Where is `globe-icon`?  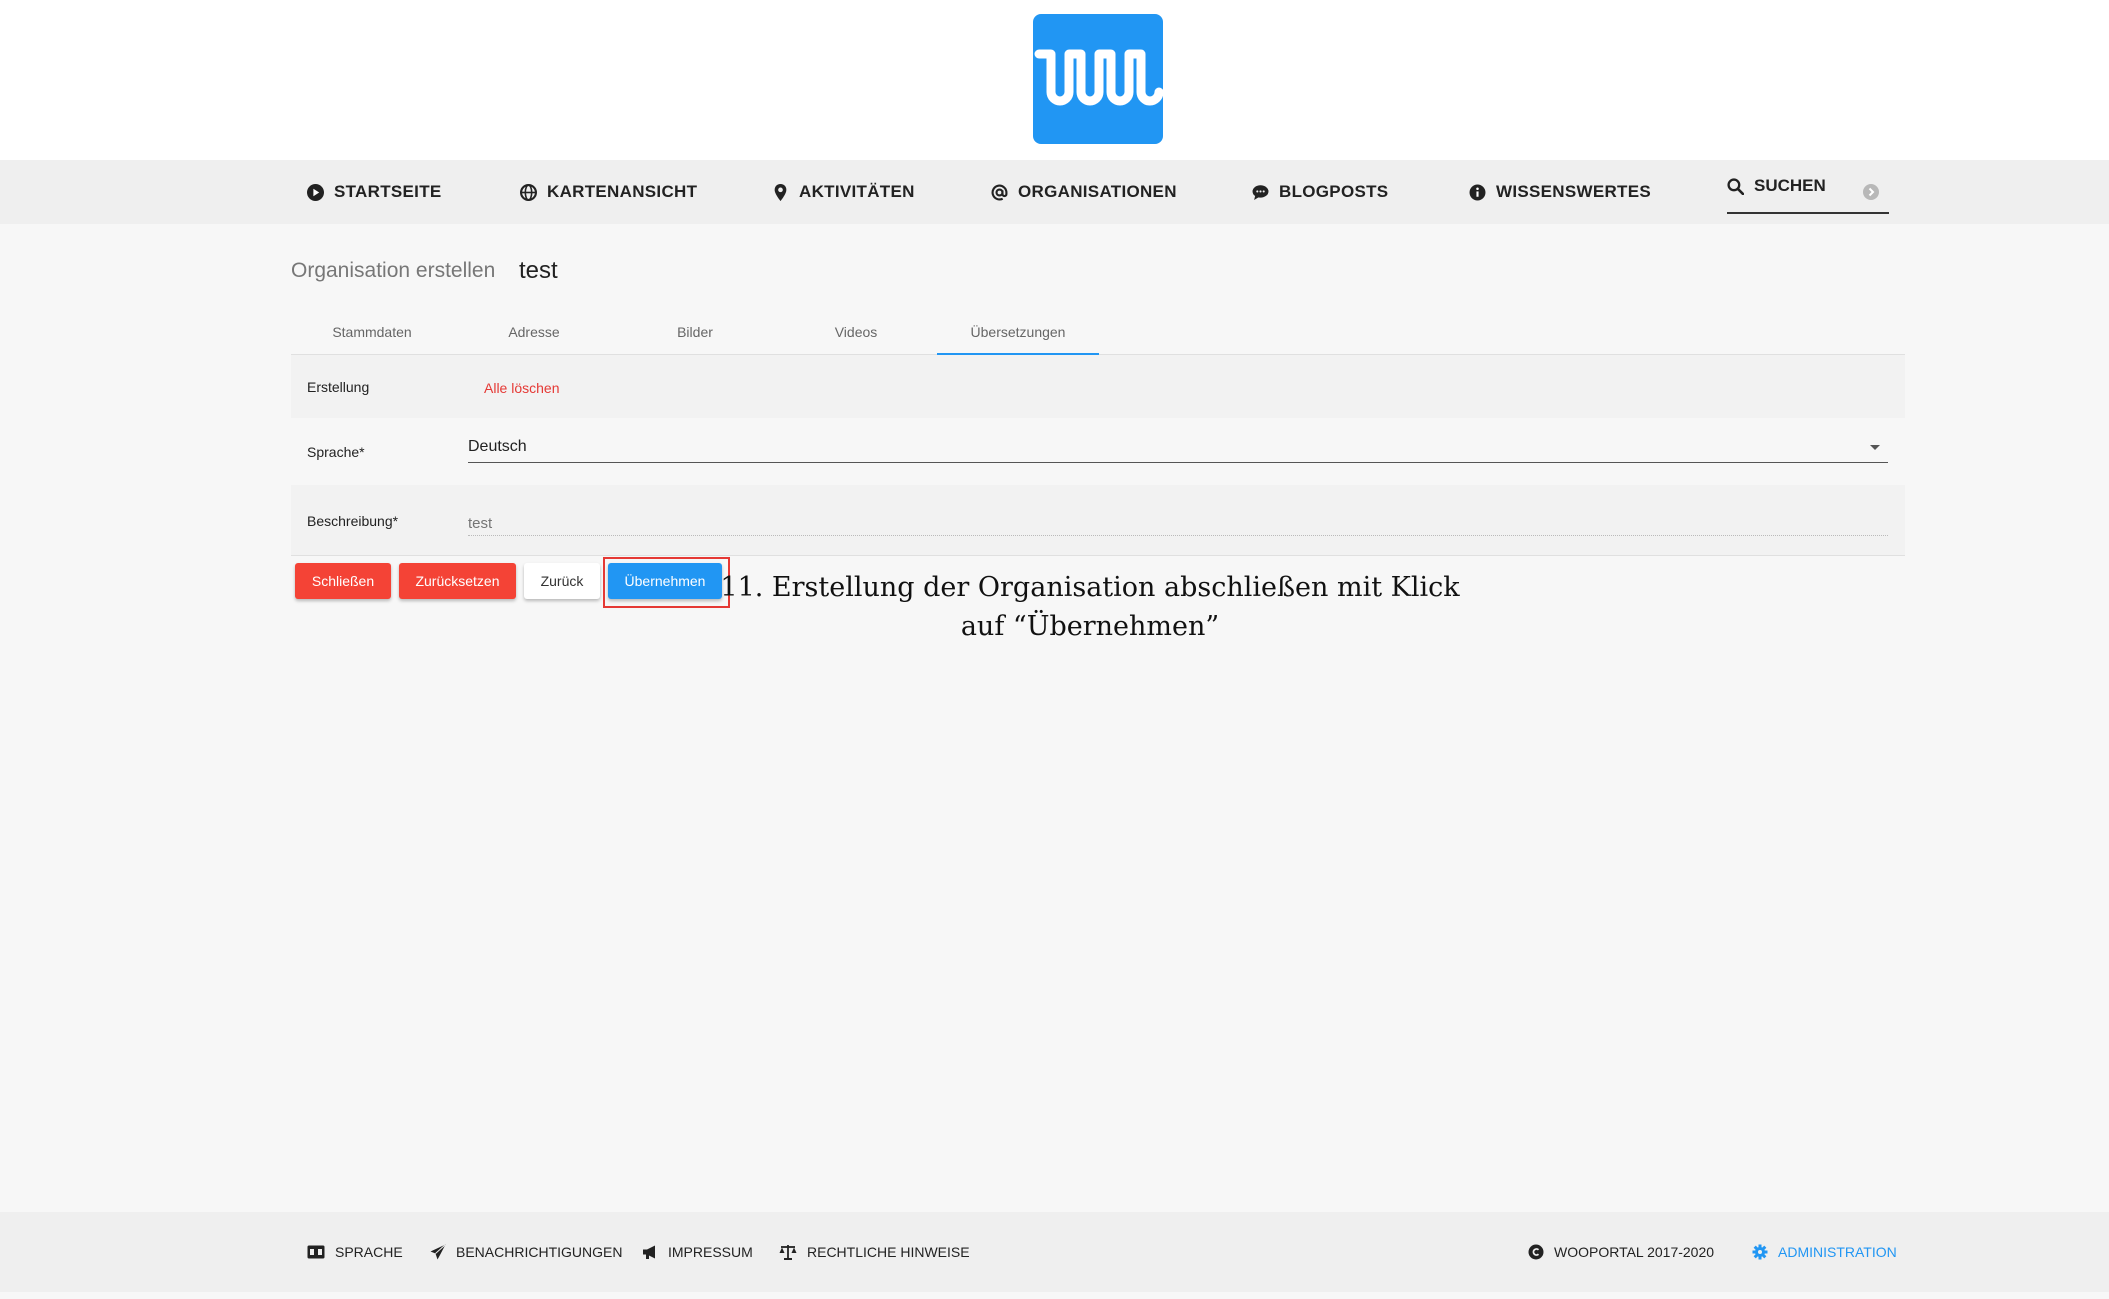 globe-icon is located at coordinates (528, 192).